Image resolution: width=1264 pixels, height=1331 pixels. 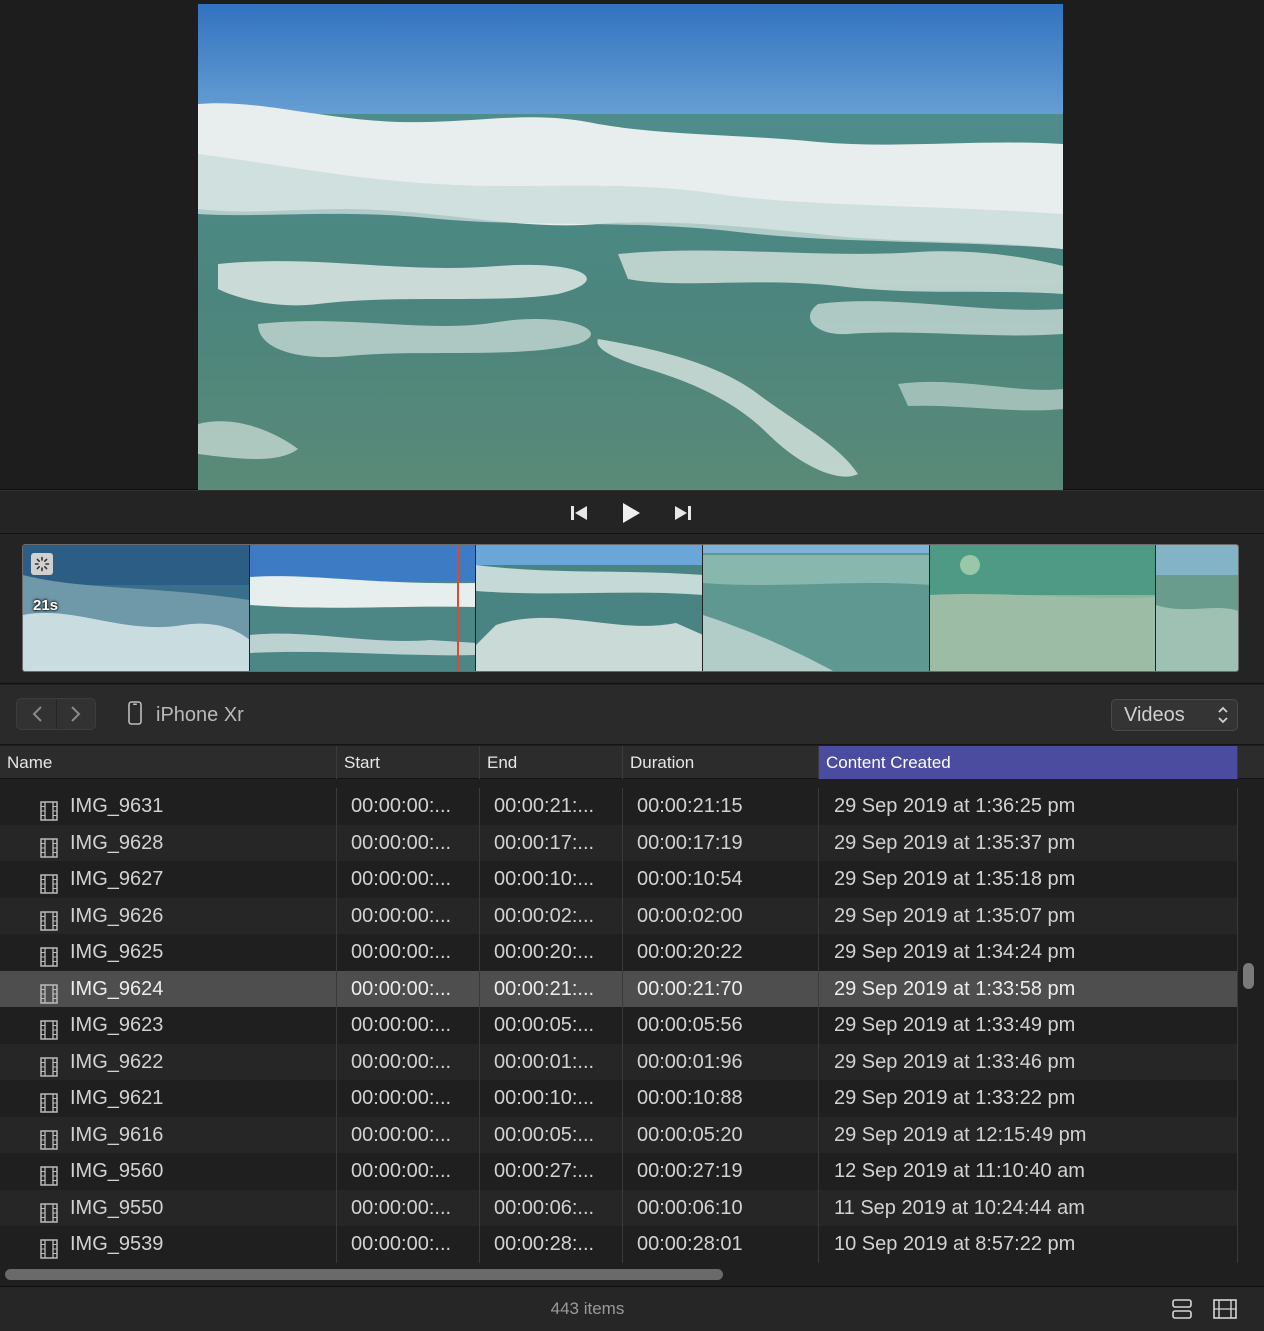 I want to click on filmstrip-area: 21s, so click(x=632, y=609).